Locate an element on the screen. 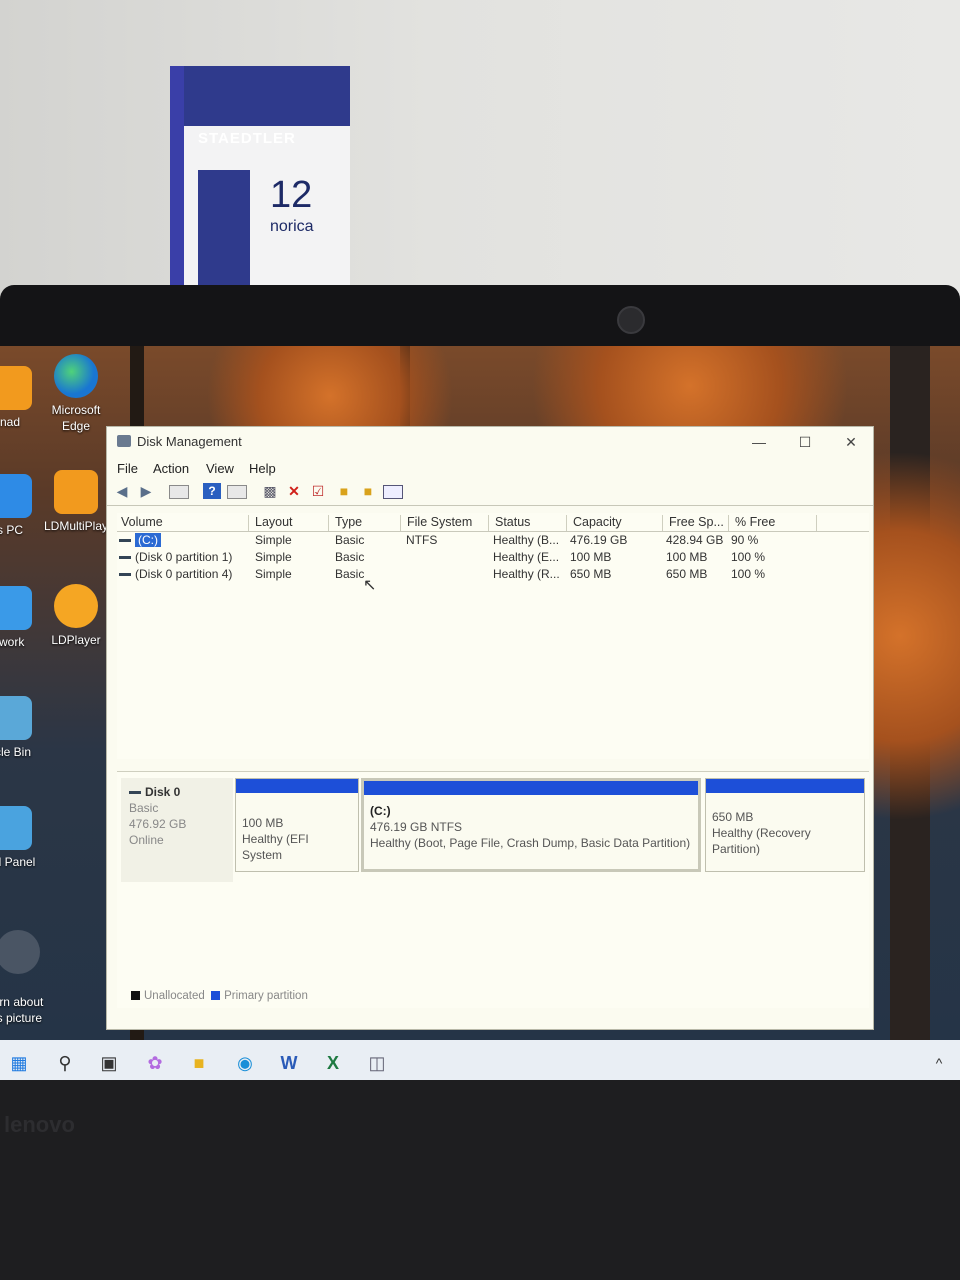 This screenshot has height=1280, width=960. desktop-icon-control-panel: trol Panel is located at coordinates (21, 838).